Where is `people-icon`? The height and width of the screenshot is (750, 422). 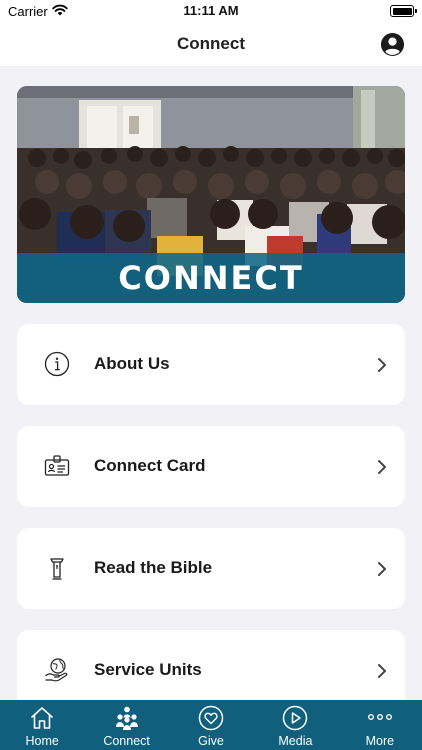 people-icon is located at coordinates (126, 718).